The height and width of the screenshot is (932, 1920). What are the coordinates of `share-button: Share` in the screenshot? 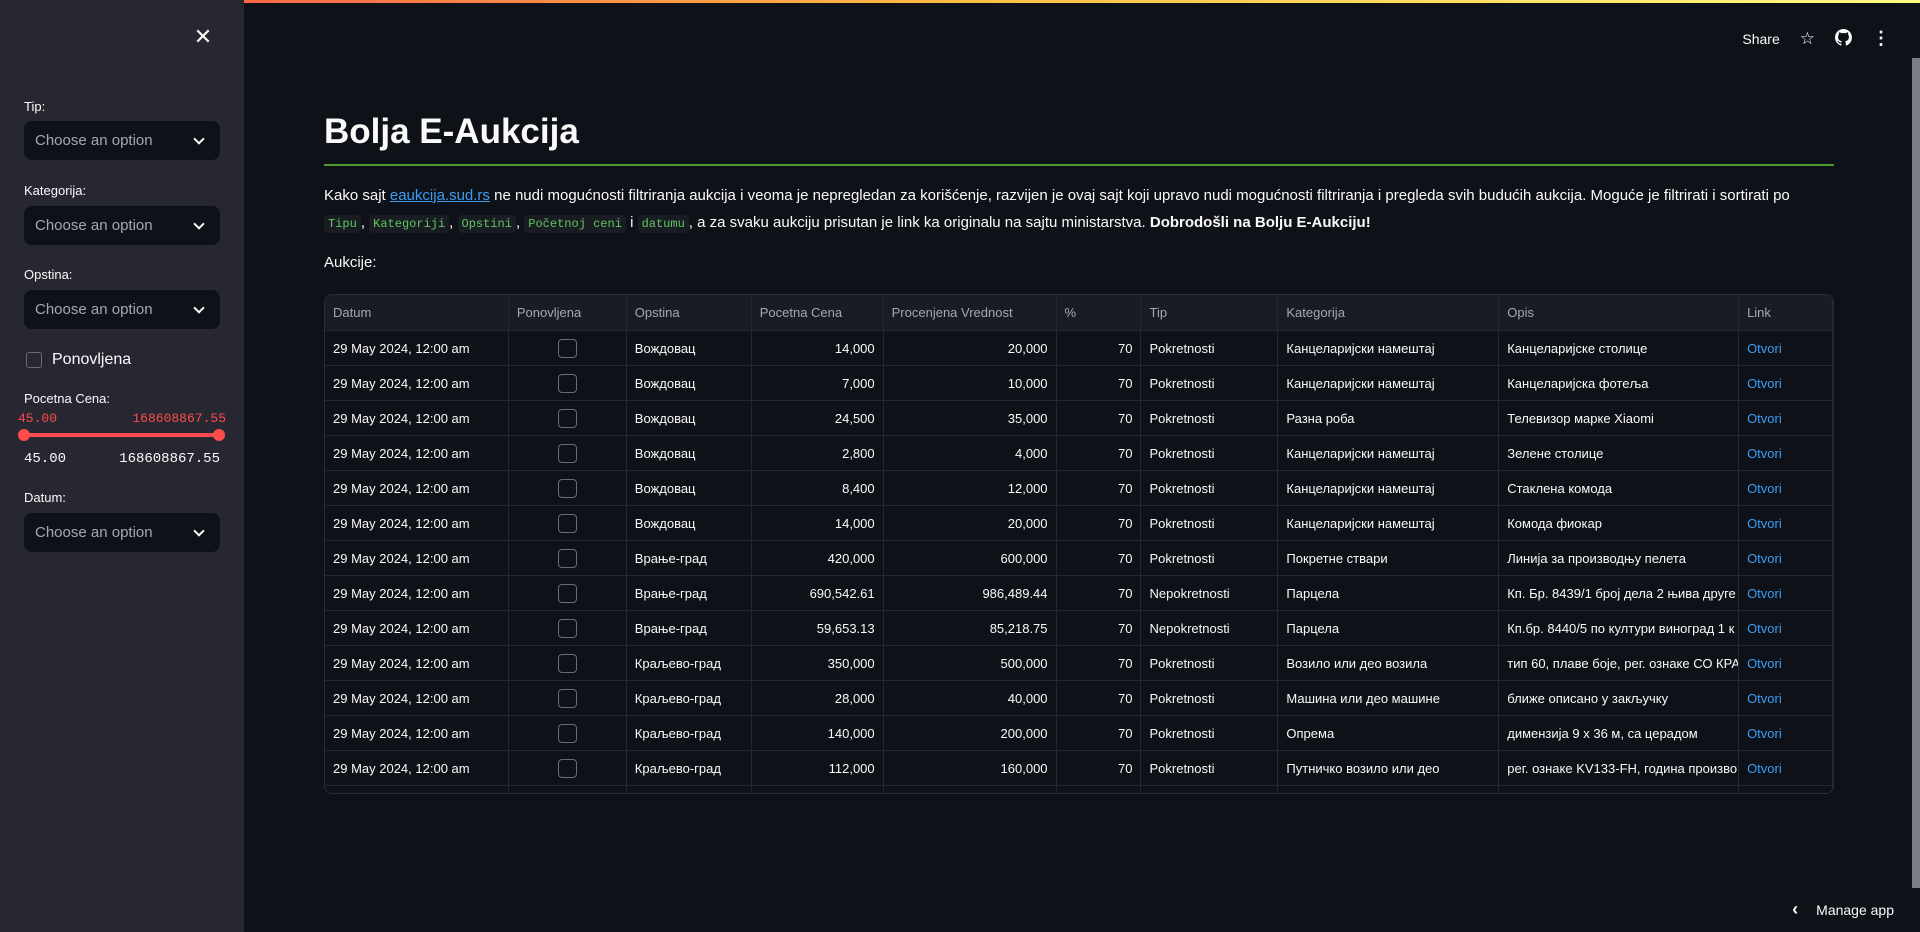 It's located at (1760, 39).